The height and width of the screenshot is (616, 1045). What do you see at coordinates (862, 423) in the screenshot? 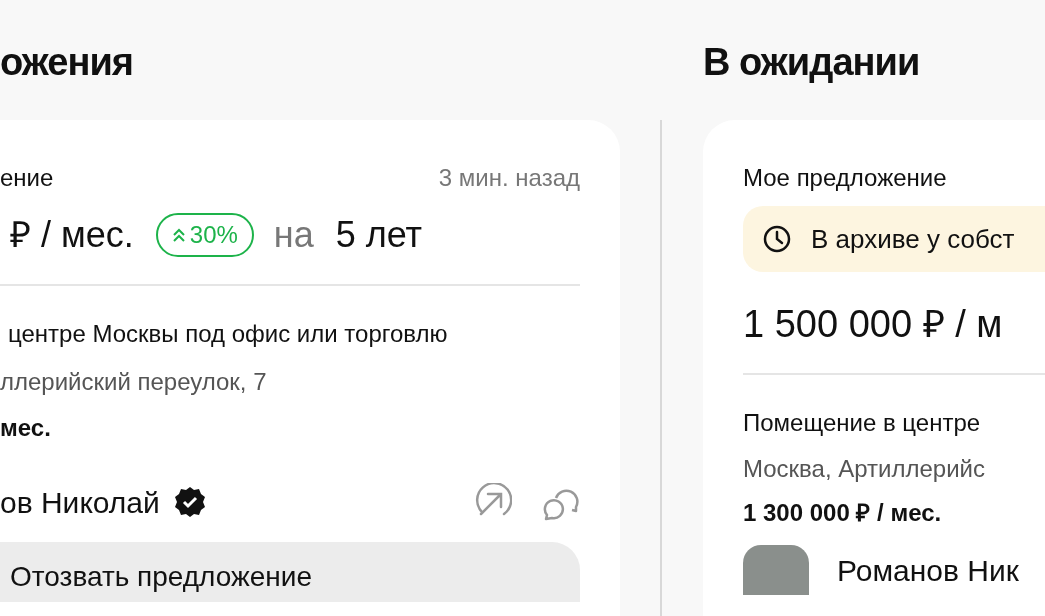
I see `listing-title: Помещение в центре` at bounding box center [862, 423].